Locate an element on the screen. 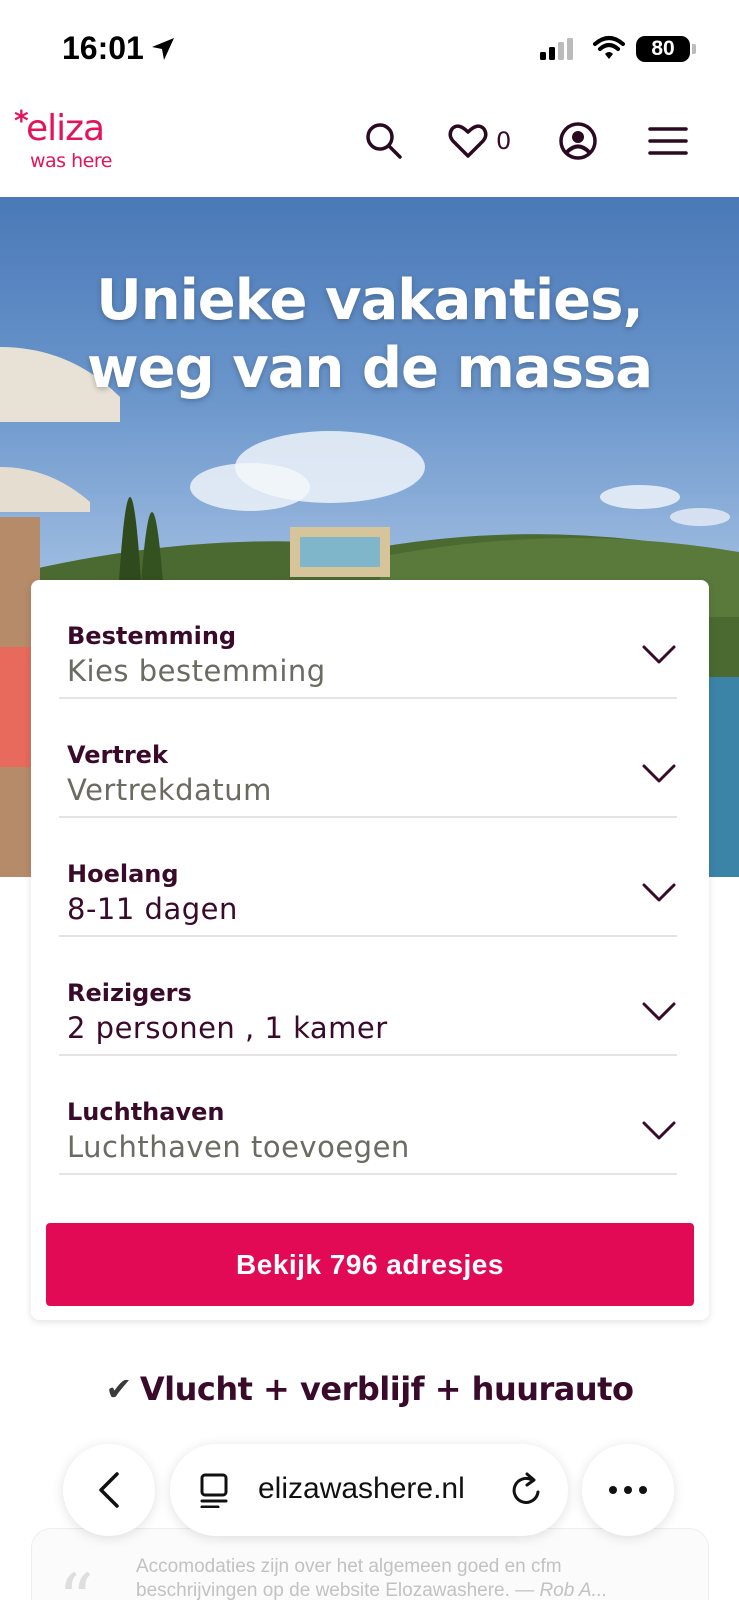 The width and height of the screenshot is (739, 1600). field-value: 2 personen , 1 kamer is located at coordinates (227, 1028).